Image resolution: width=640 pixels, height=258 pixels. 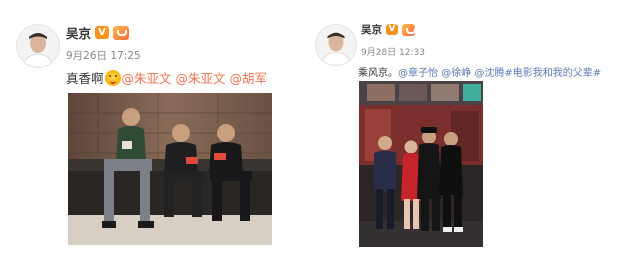 What do you see at coordinates (418, 71) in the screenshot?
I see `mention-link: @章子怡` at bounding box center [418, 71].